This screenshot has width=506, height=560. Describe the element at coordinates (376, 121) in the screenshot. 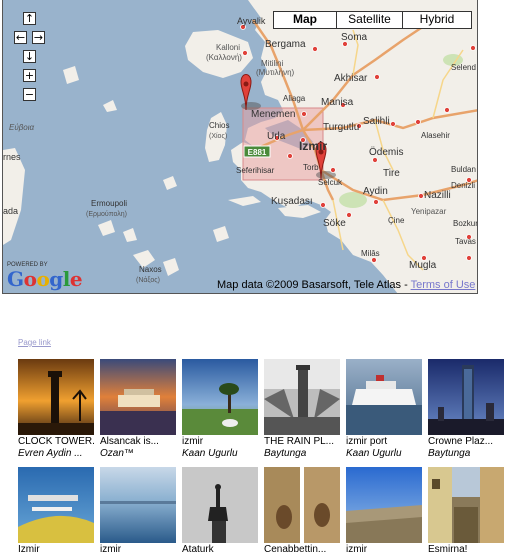

I see `svg-text: Salihli` at that location.